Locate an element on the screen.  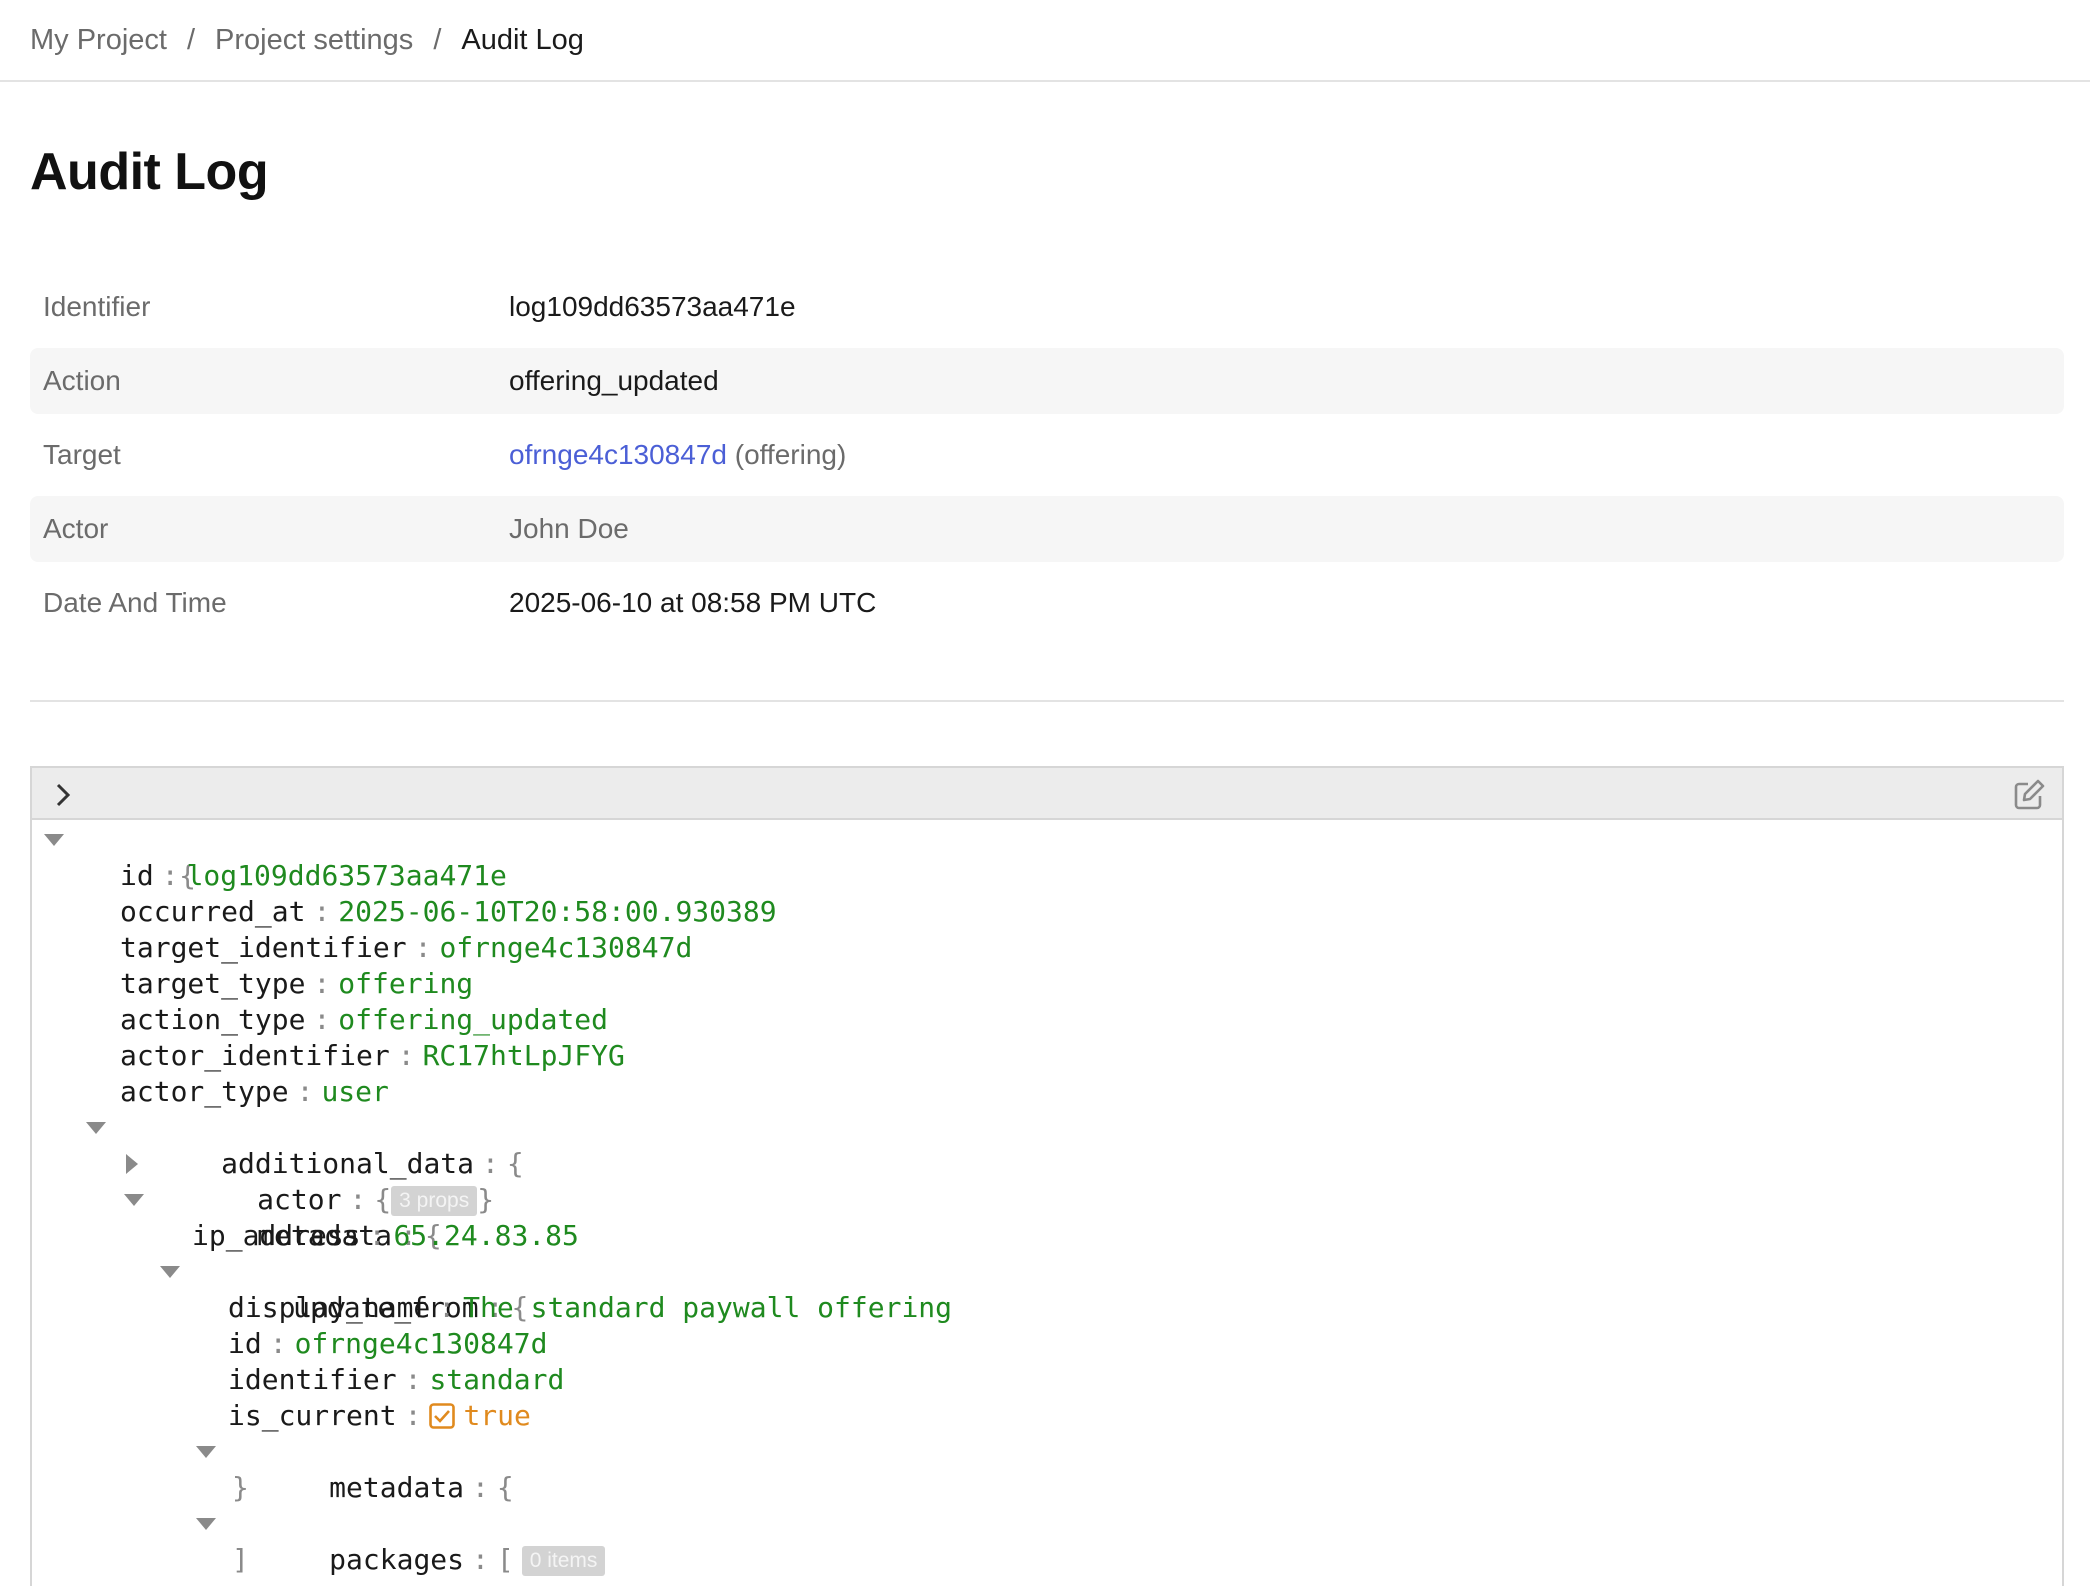
target-link: ofrnge4c130847d is located at coordinates (618, 454).